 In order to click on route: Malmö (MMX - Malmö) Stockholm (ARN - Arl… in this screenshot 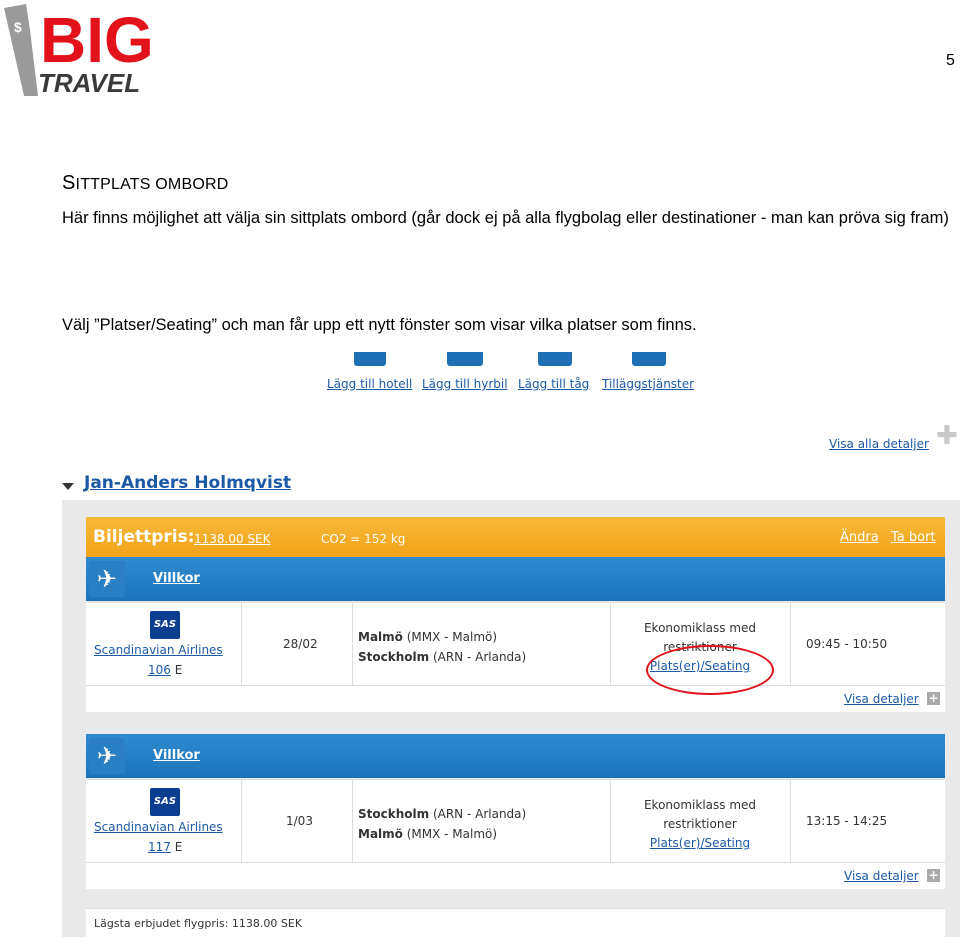, I will do `click(442, 647)`.